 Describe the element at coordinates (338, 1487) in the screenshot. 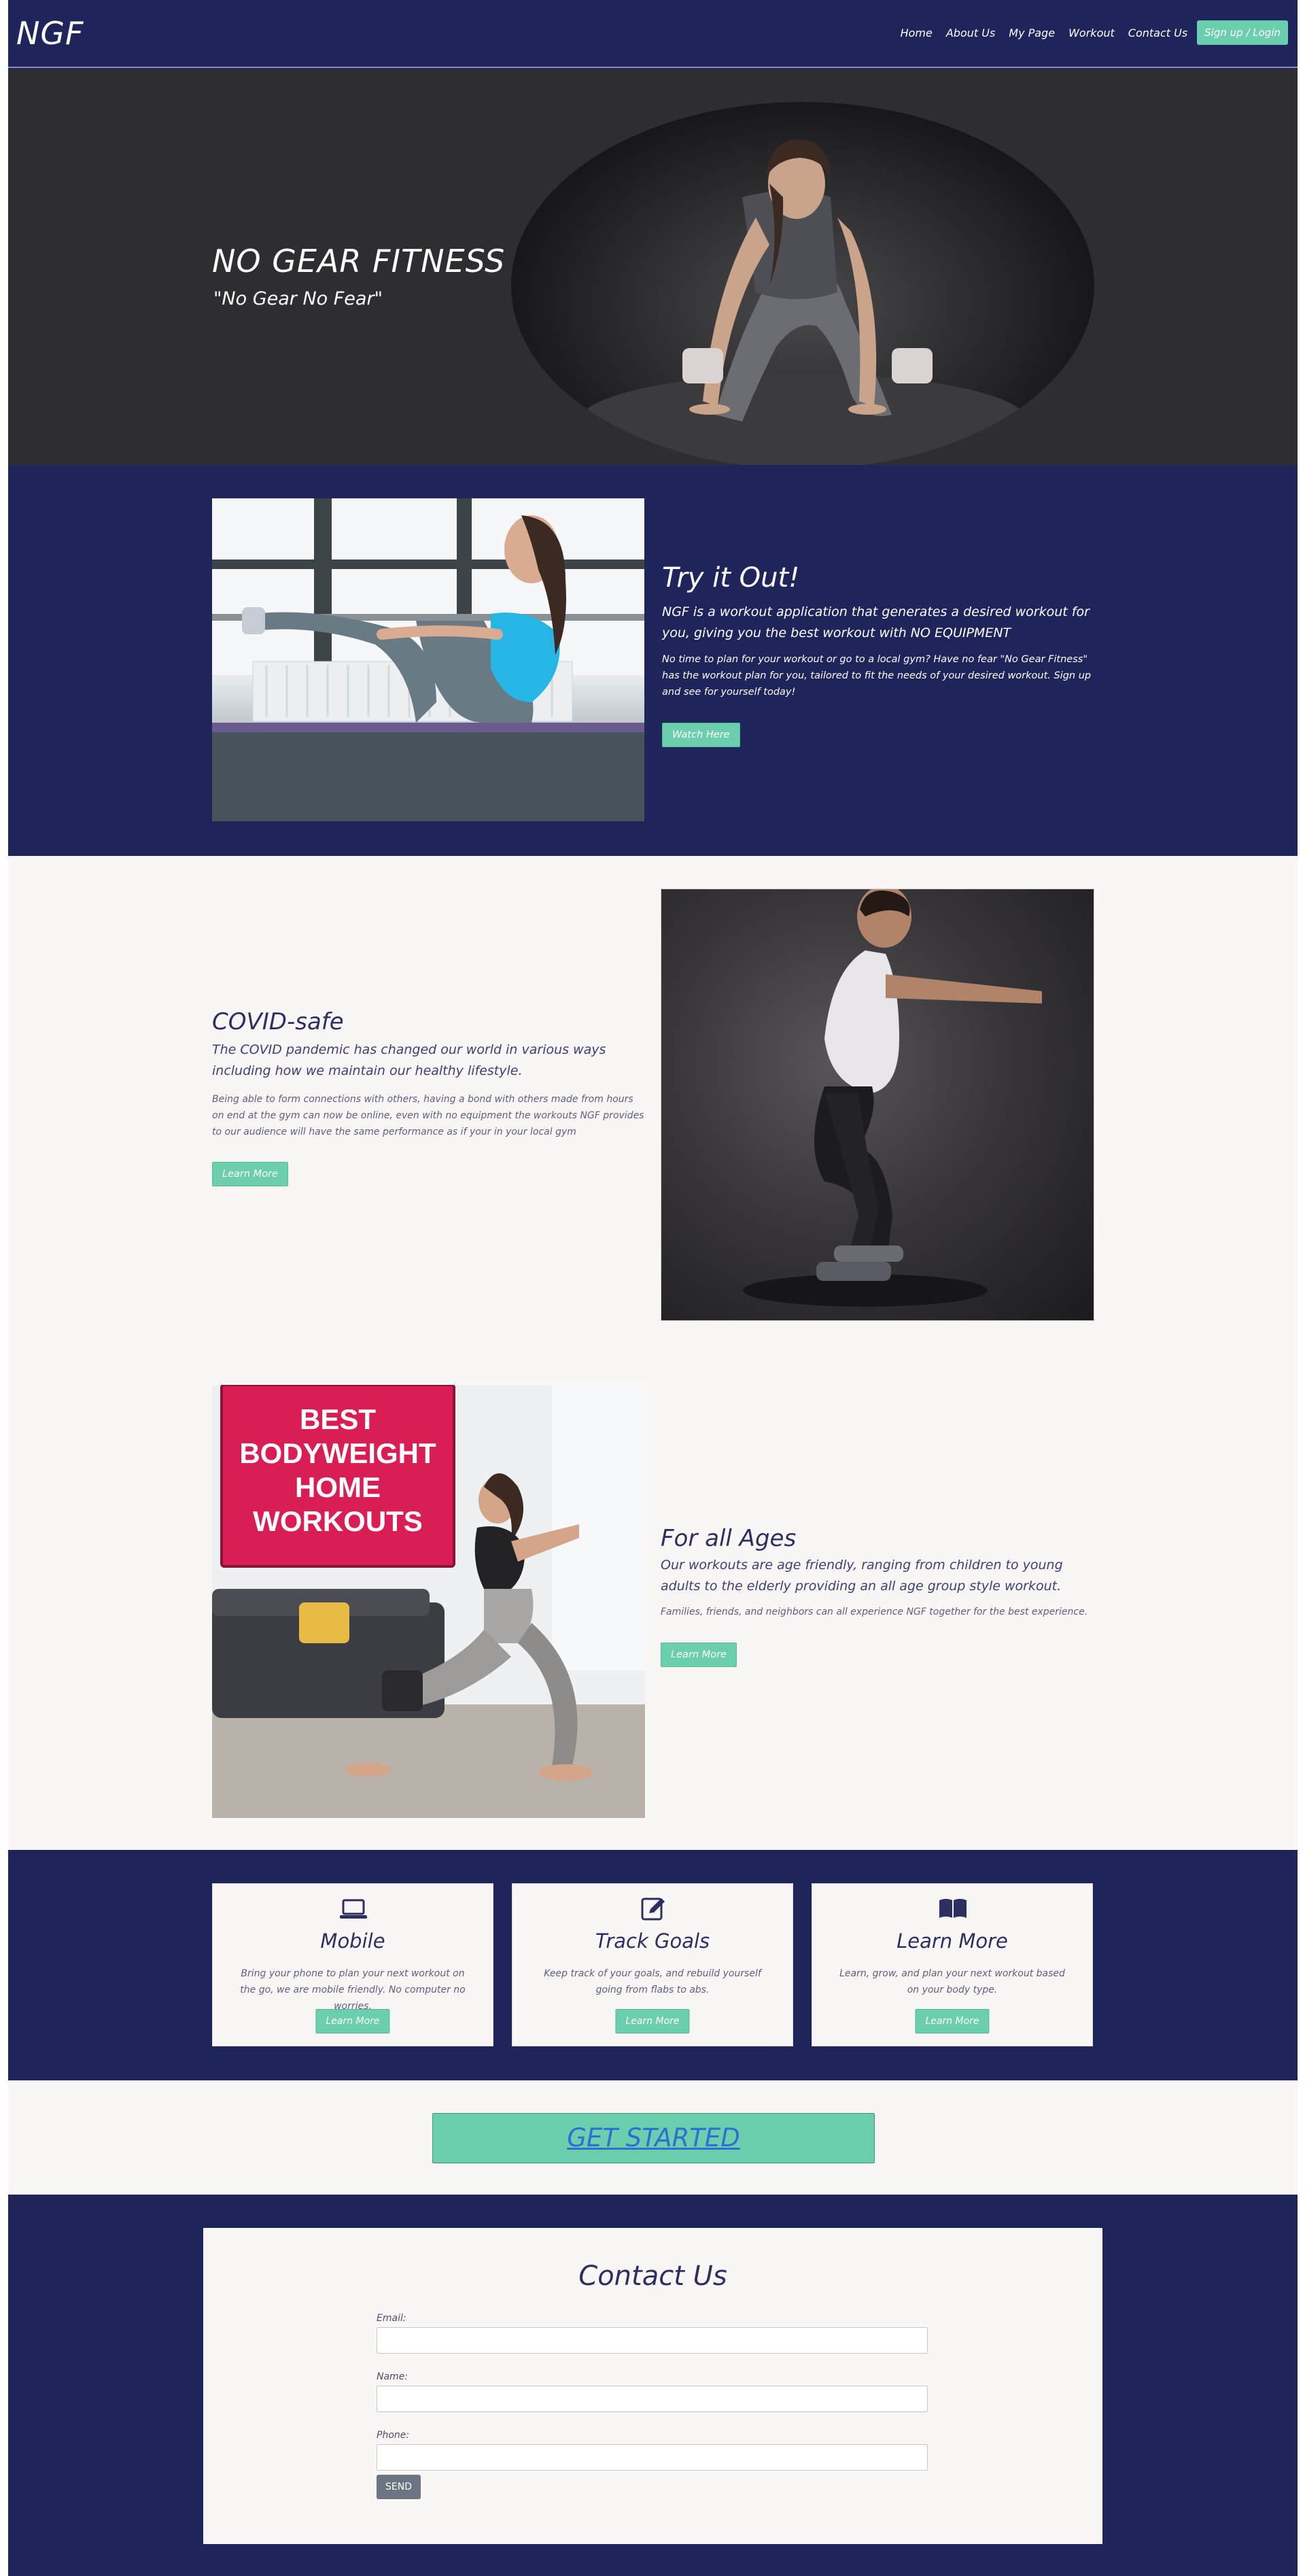

I see `banner-line-3: HOME` at that location.